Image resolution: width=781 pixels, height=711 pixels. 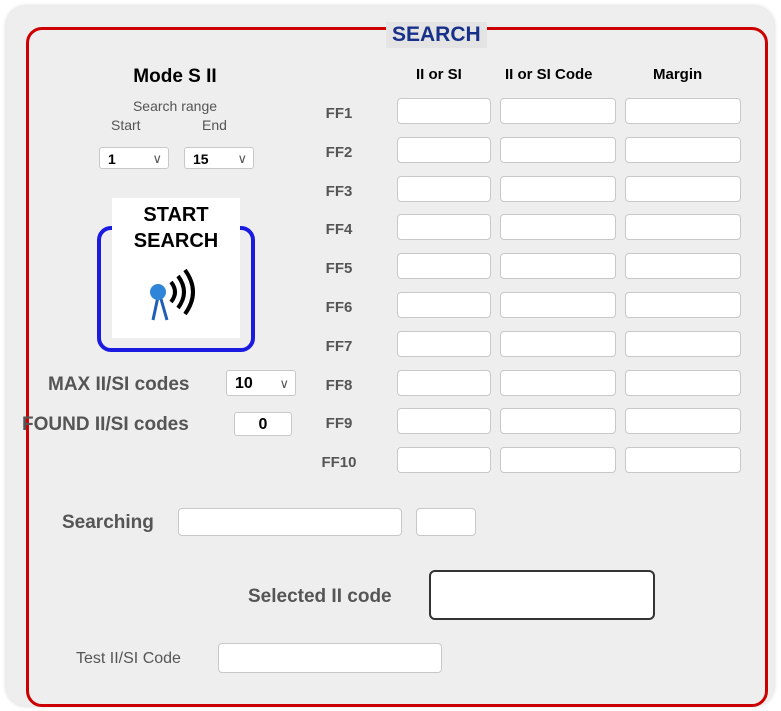 I want to click on start-label: Start, so click(x=126, y=125).